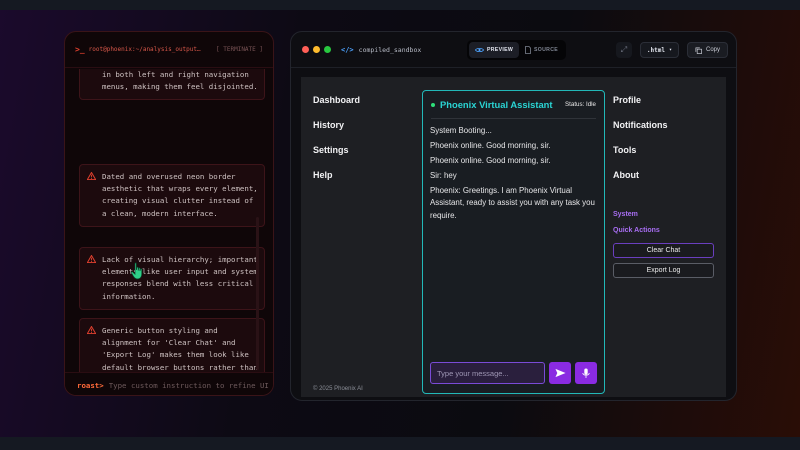 The image size is (800, 450). Describe the element at coordinates (496, 104) in the screenshot. I see `chat-title: Phoenix Virtual Assistant` at that location.